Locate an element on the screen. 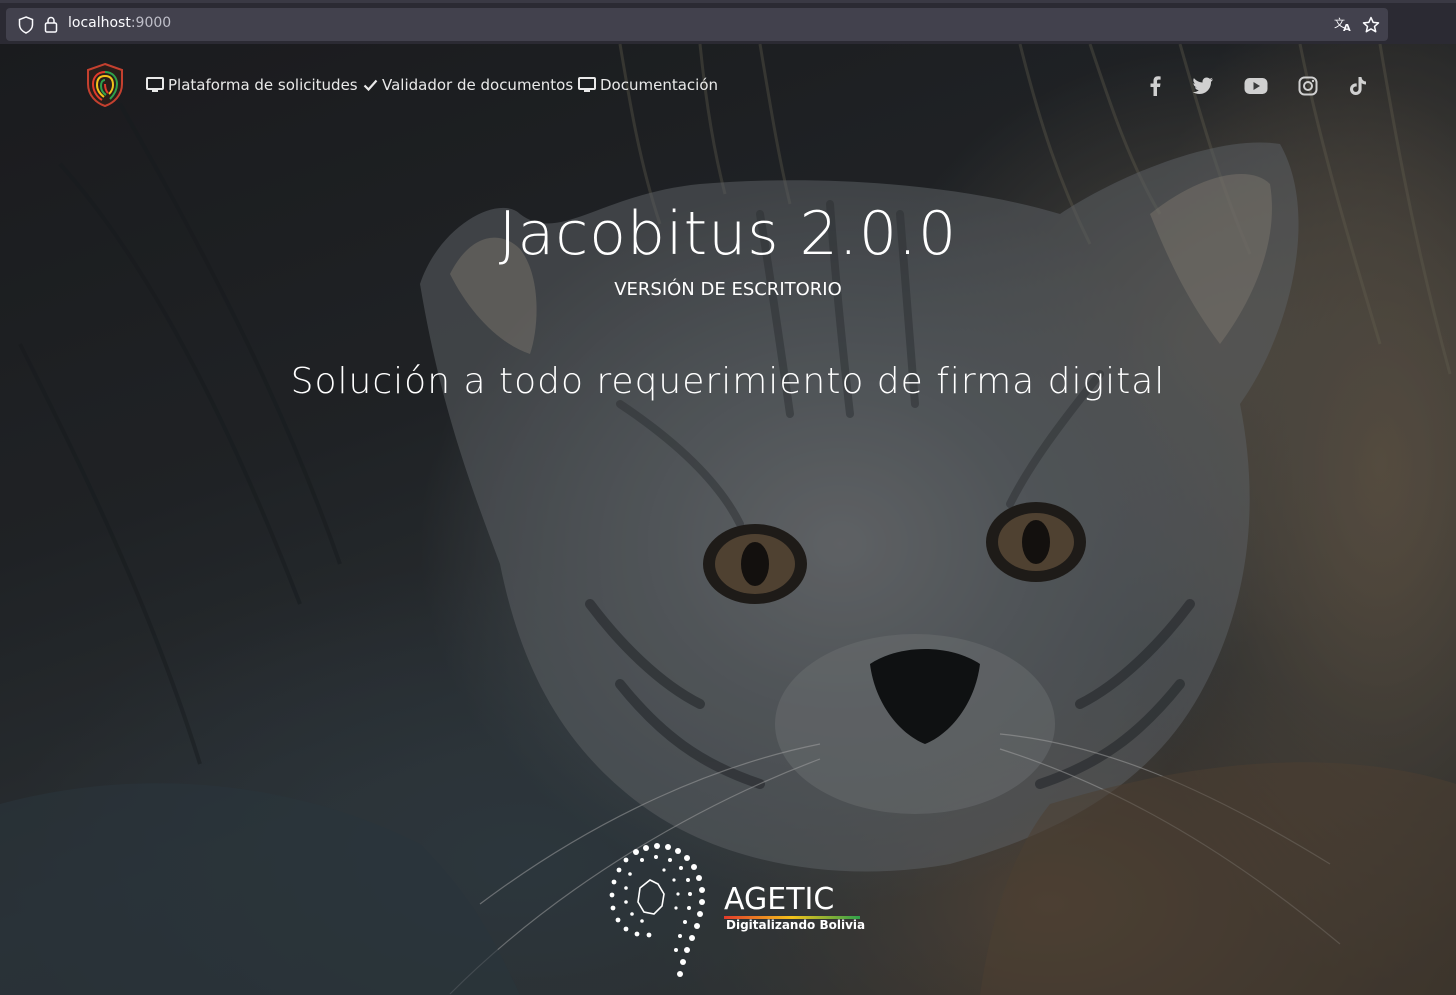 The width and height of the screenshot is (1456, 995). instagram-link is located at coordinates (1308, 86).